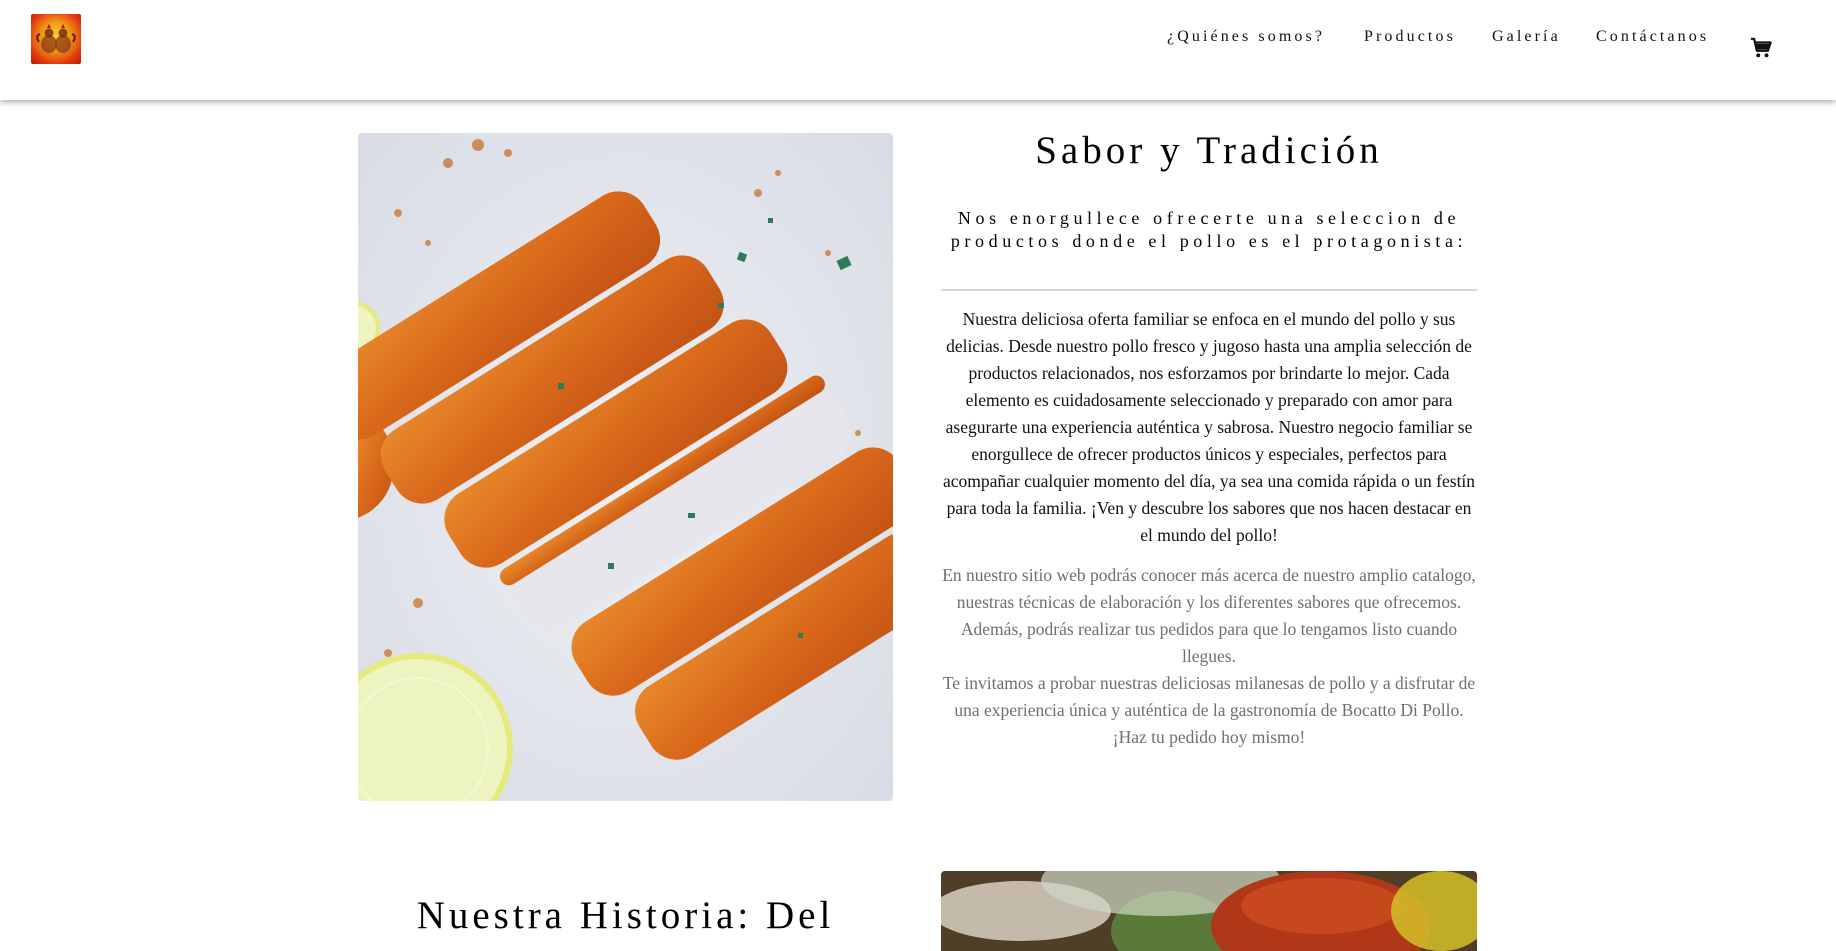  I want to click on section-title-historia: Nuestra Historia: Del, so click(625, 915).